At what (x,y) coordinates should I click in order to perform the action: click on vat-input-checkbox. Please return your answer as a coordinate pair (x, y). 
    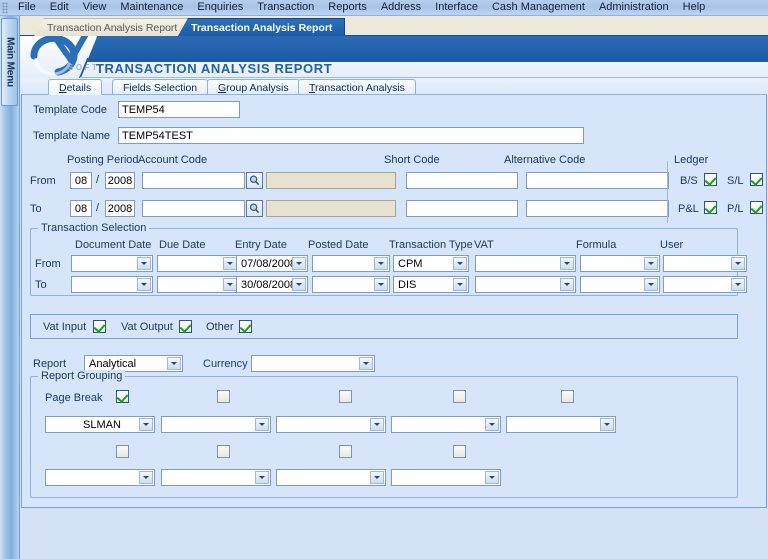
    Looking at the image, I should click on (99, 326).